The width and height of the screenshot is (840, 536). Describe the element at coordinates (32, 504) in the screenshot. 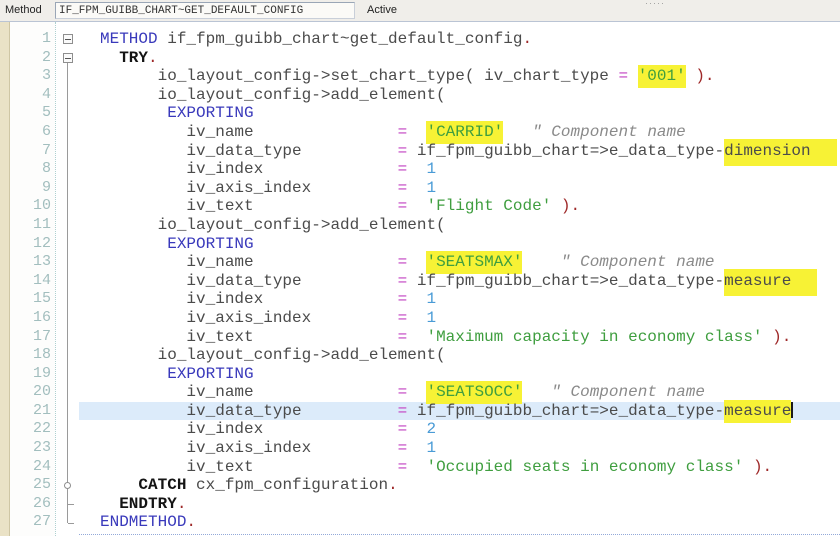

I see `line-number: 26` at that location.